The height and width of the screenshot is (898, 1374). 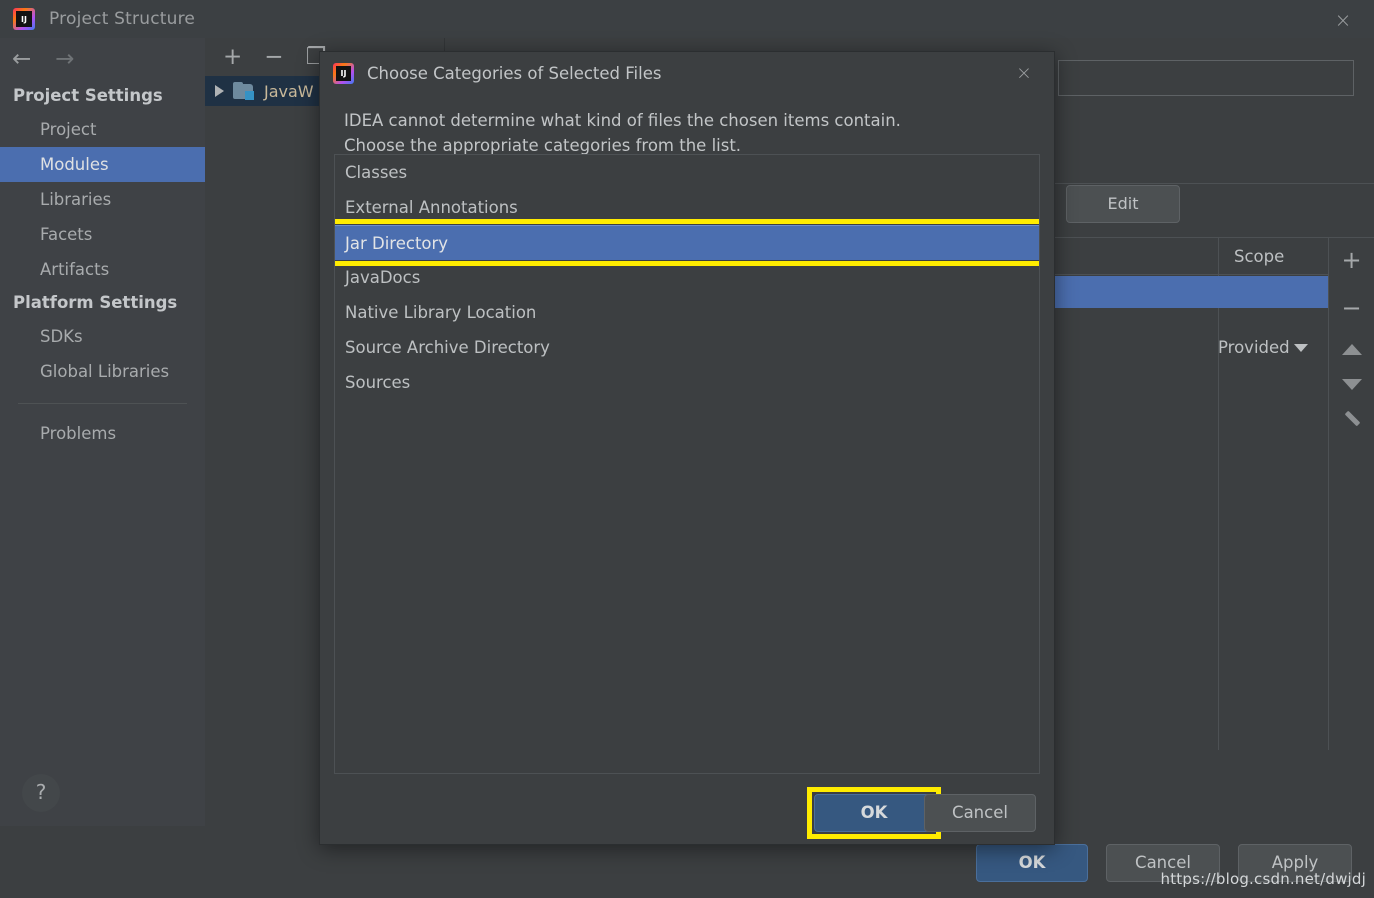 I want to click on module-path-input, so click(x=1206, y=78).